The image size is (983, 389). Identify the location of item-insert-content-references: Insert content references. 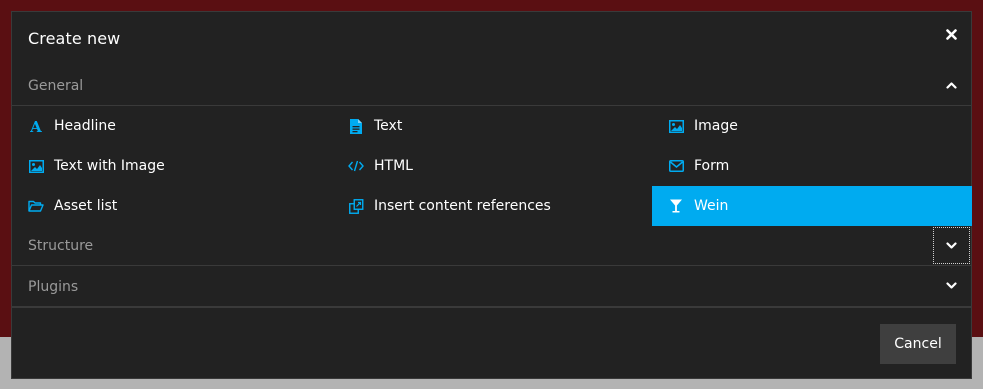
(492, 206).